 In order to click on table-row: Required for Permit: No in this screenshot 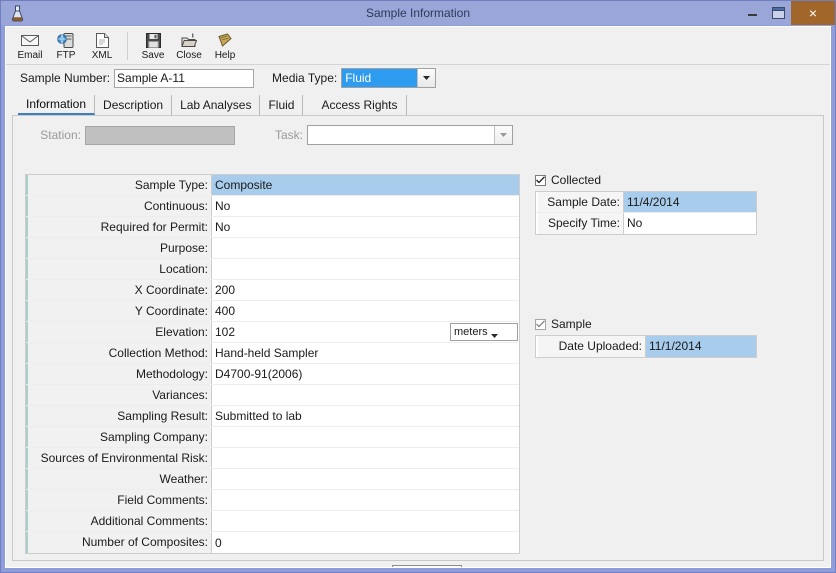, I will do `click(272, 227)`.